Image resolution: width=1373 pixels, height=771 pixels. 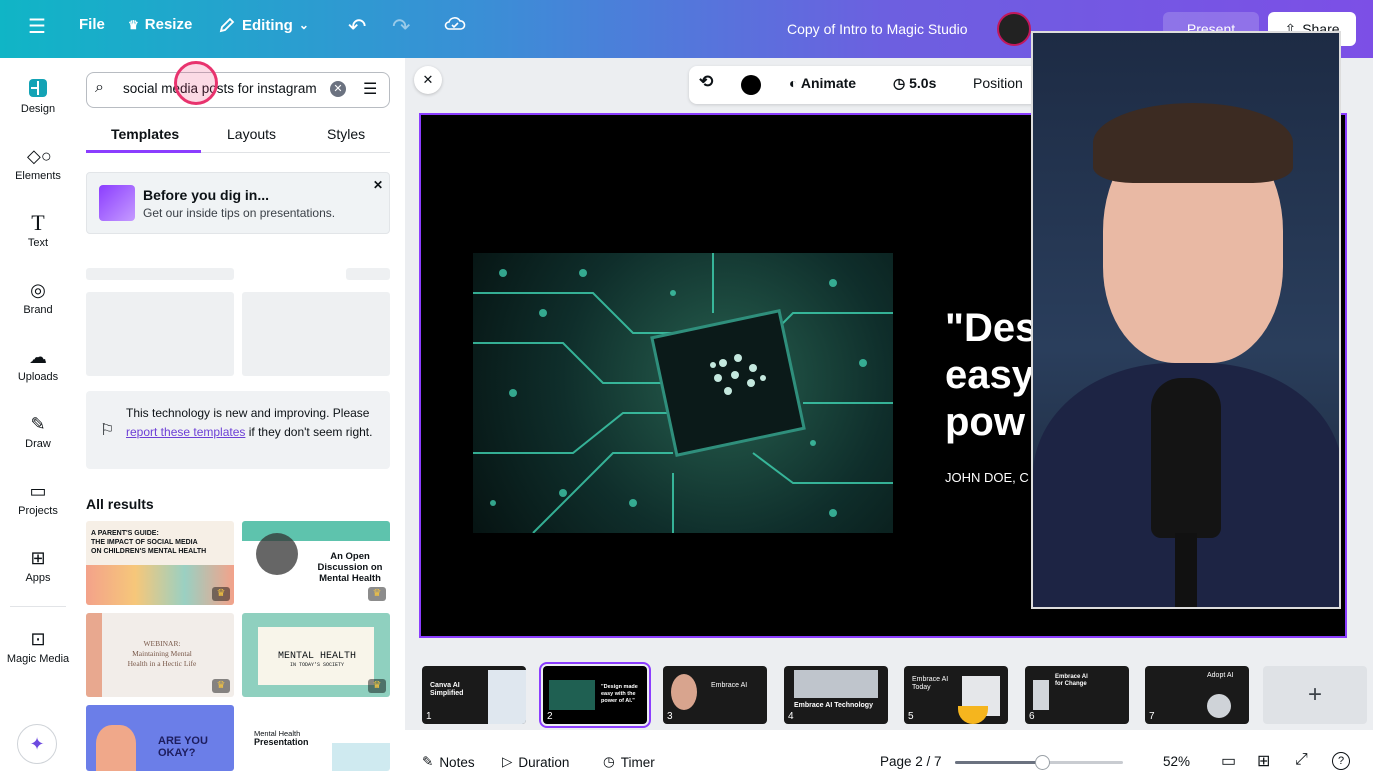 I want to click on slide-quote: "Des easy pow, so click(x=991, y=375).